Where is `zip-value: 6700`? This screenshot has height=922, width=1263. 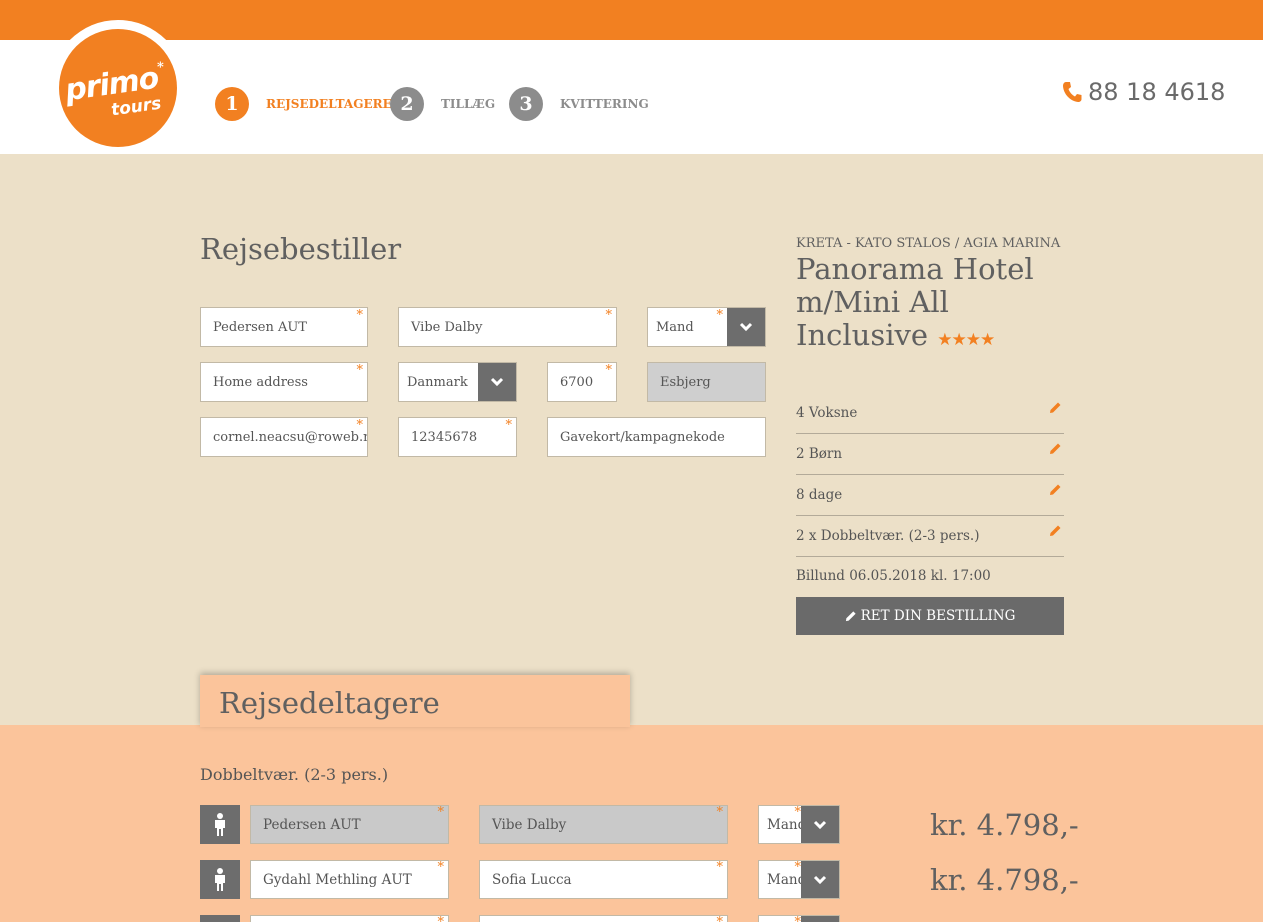
zip-value: 6700 is located at coordinates (577, 382).